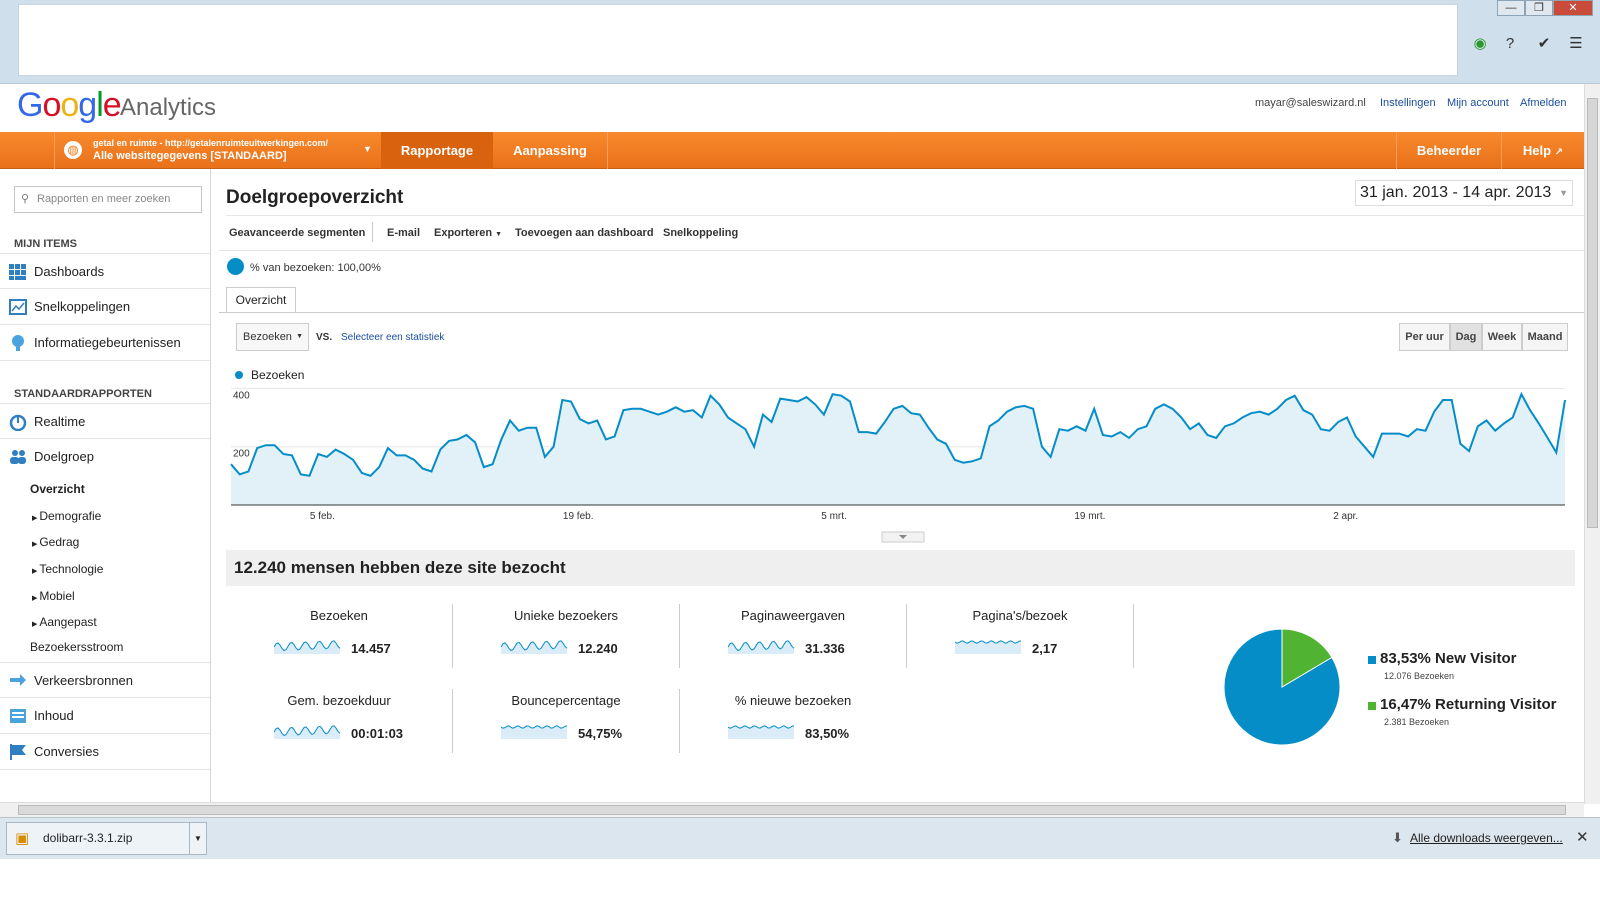 This screenshot has width=1600, height=900. What do you see at coordinates (392, 337) in the screenshot?
I see `select-statistic-link: Selecteer een statistiek` at bounding box center [392, 337].